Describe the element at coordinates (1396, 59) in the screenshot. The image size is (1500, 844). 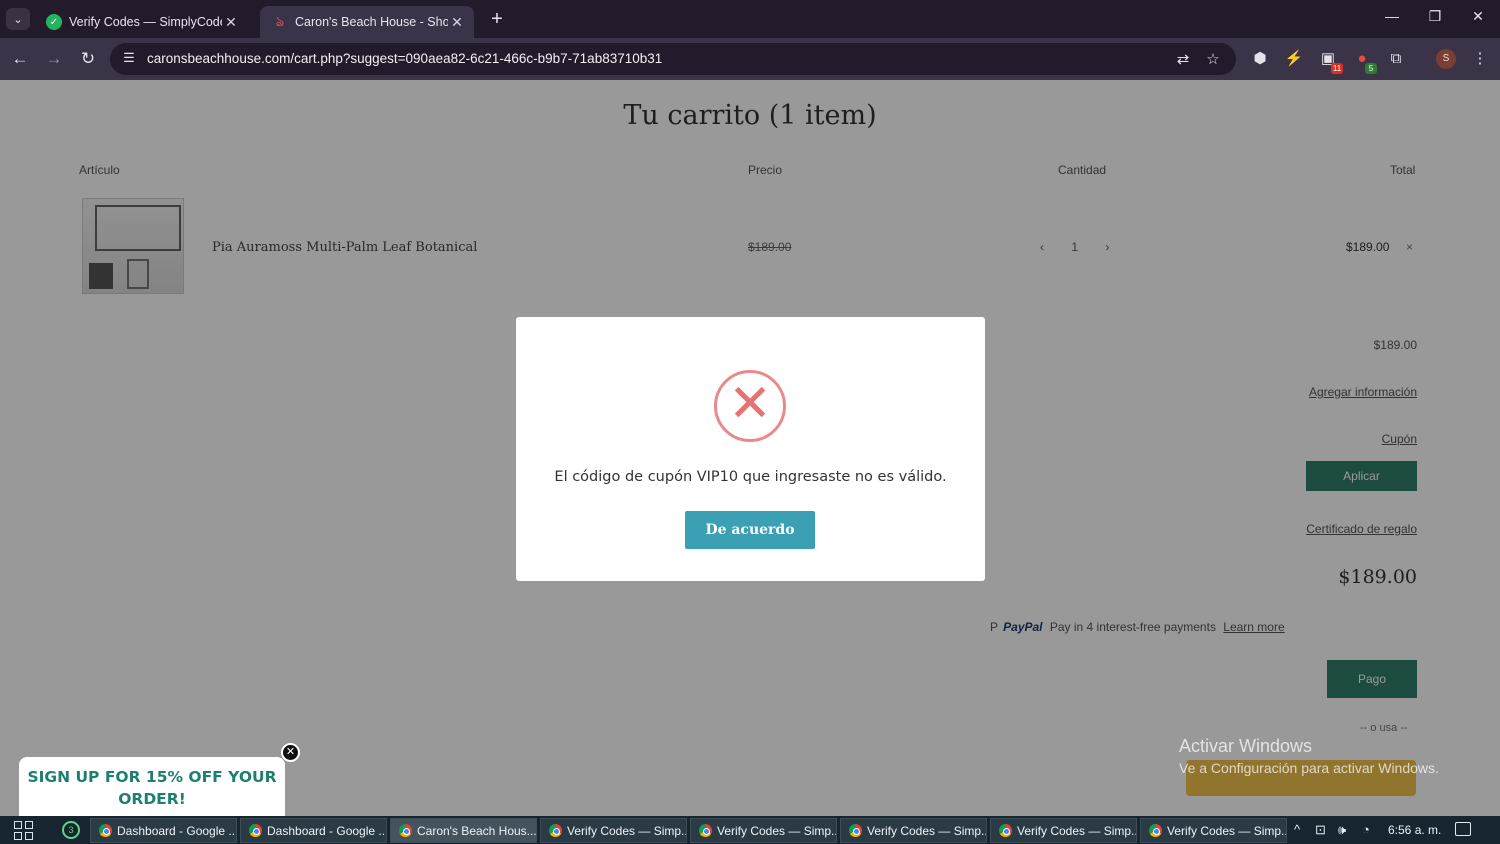
I see `puzzle-extensions-icon: ⧉` at that location.